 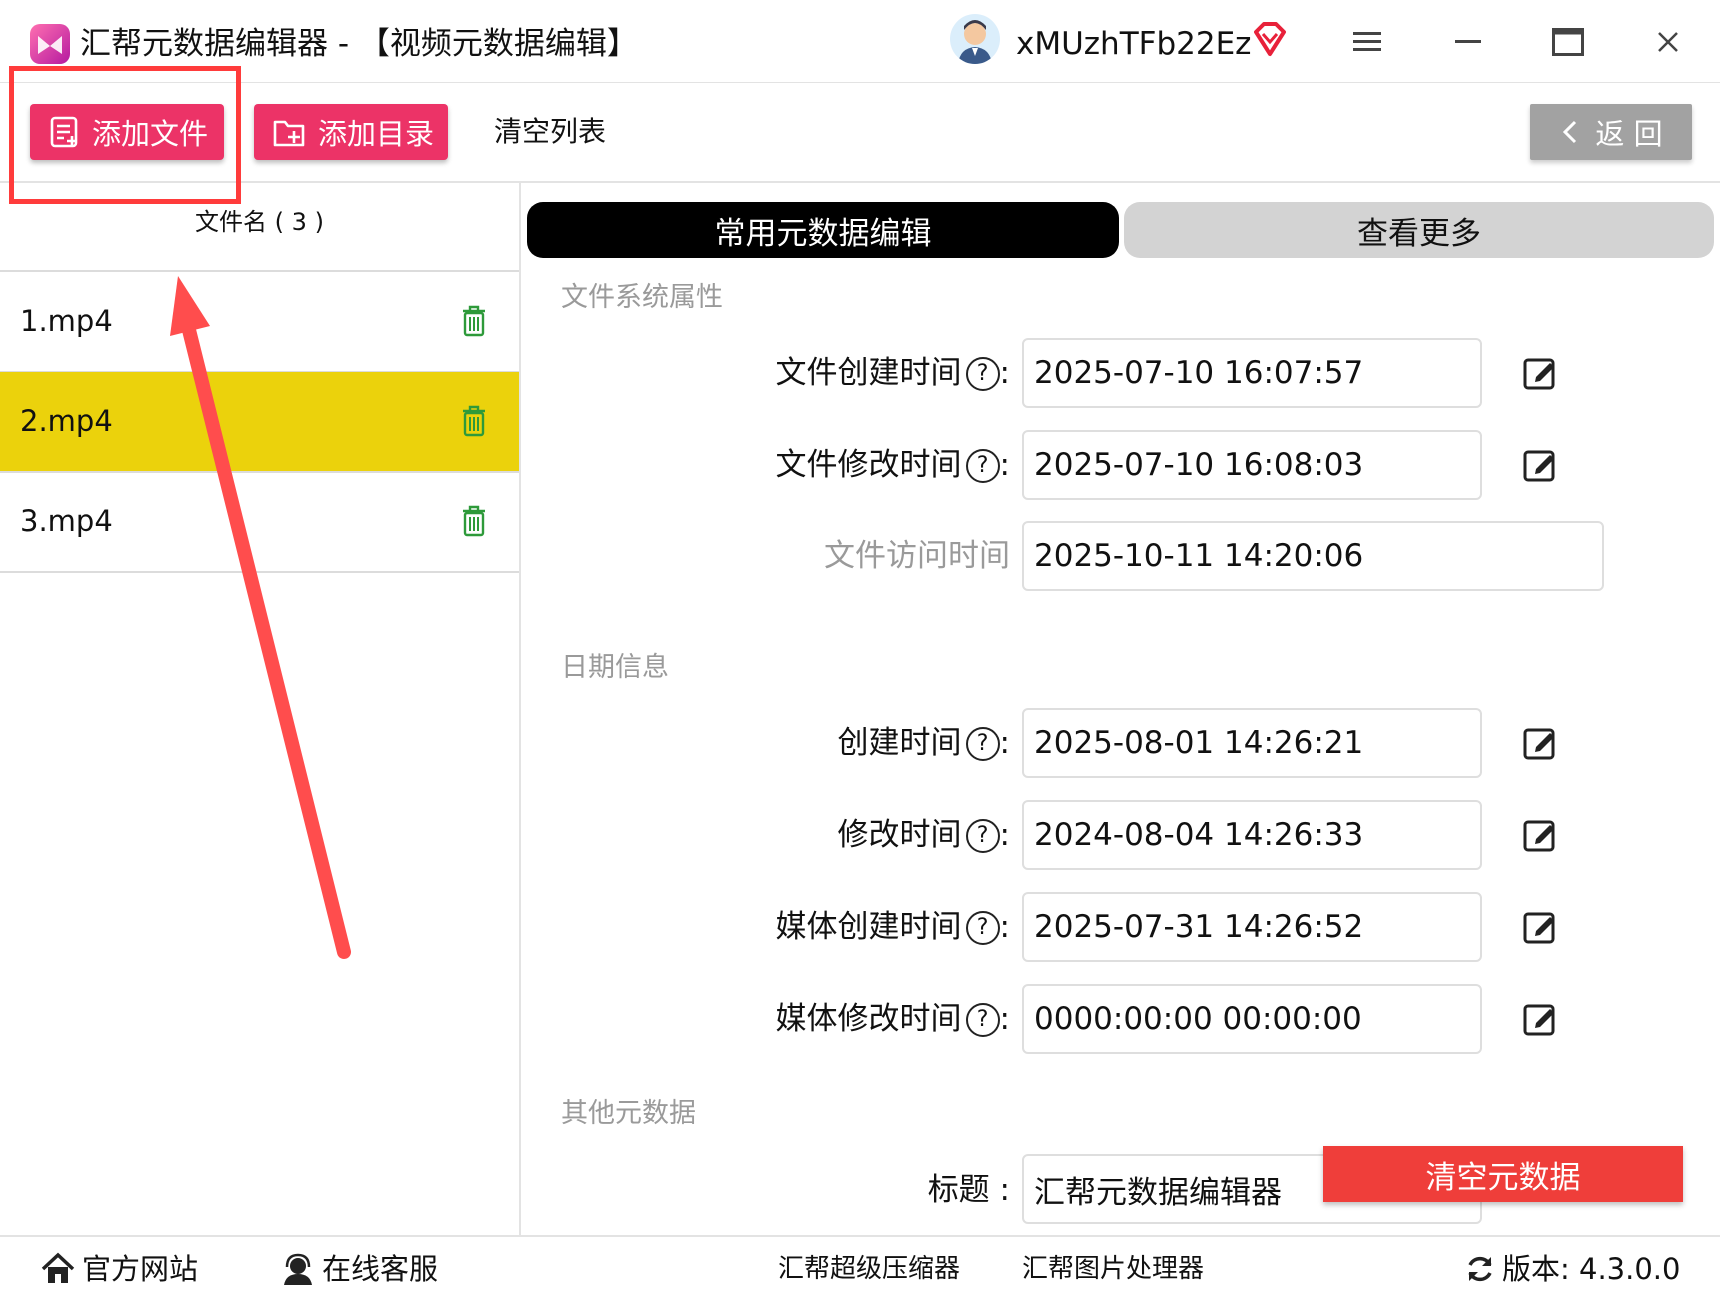 I want to click on file-name: 2.mp4, so click(x=66, y=421).